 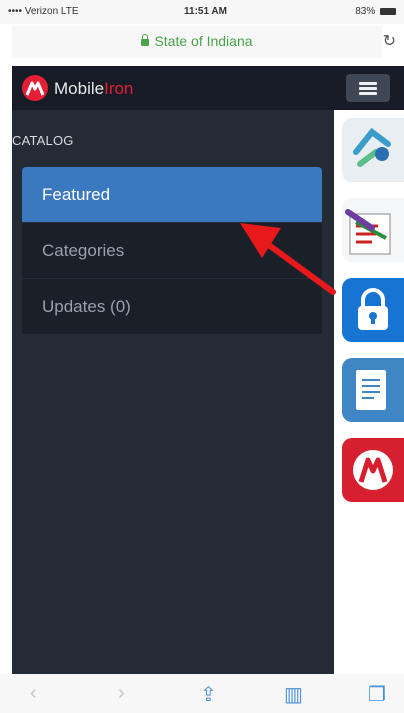 What do you see at coordinates (43, 140) in the screenshot?
I see `catalog-heading: CATALOG` at bounding box center [43, 140].